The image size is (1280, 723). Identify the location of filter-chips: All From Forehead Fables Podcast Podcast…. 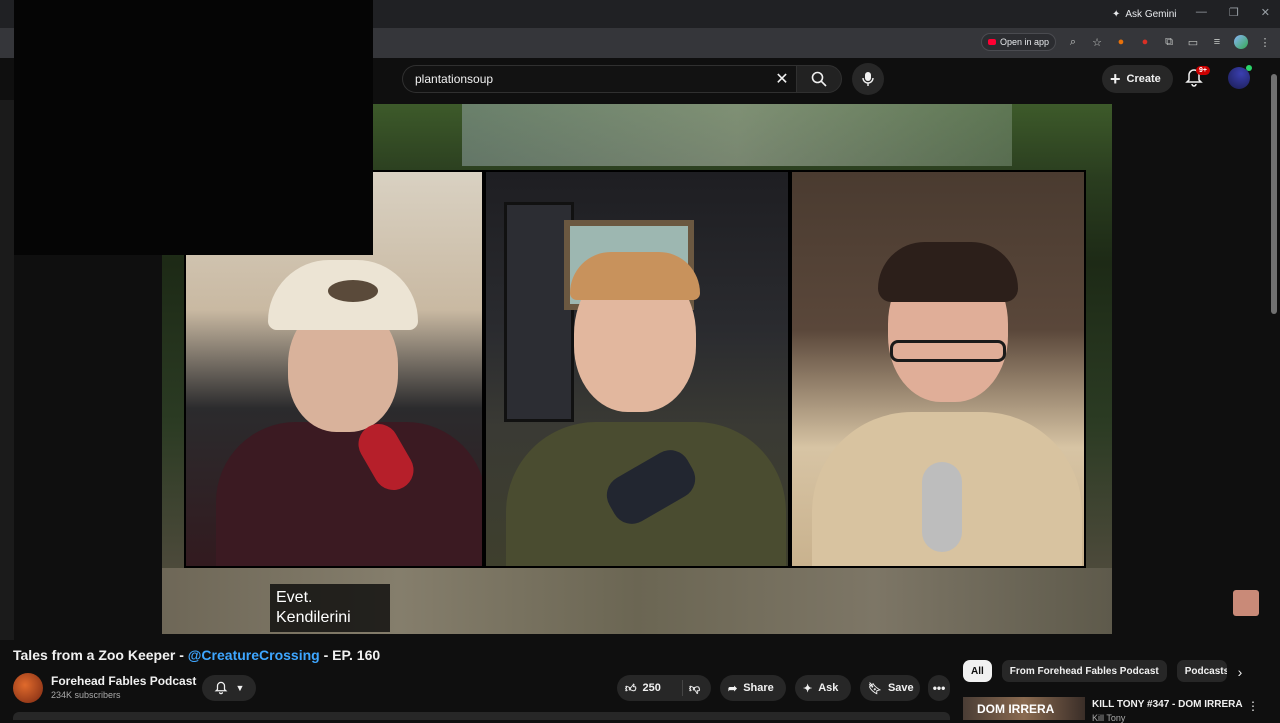
(1095, 671).